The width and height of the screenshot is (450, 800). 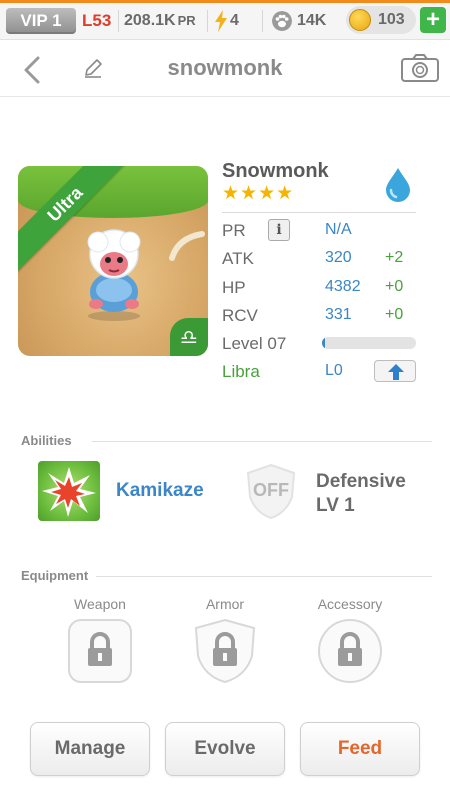 I want to click on stat-label-rcv: RCV, so click(x=240, y=315).